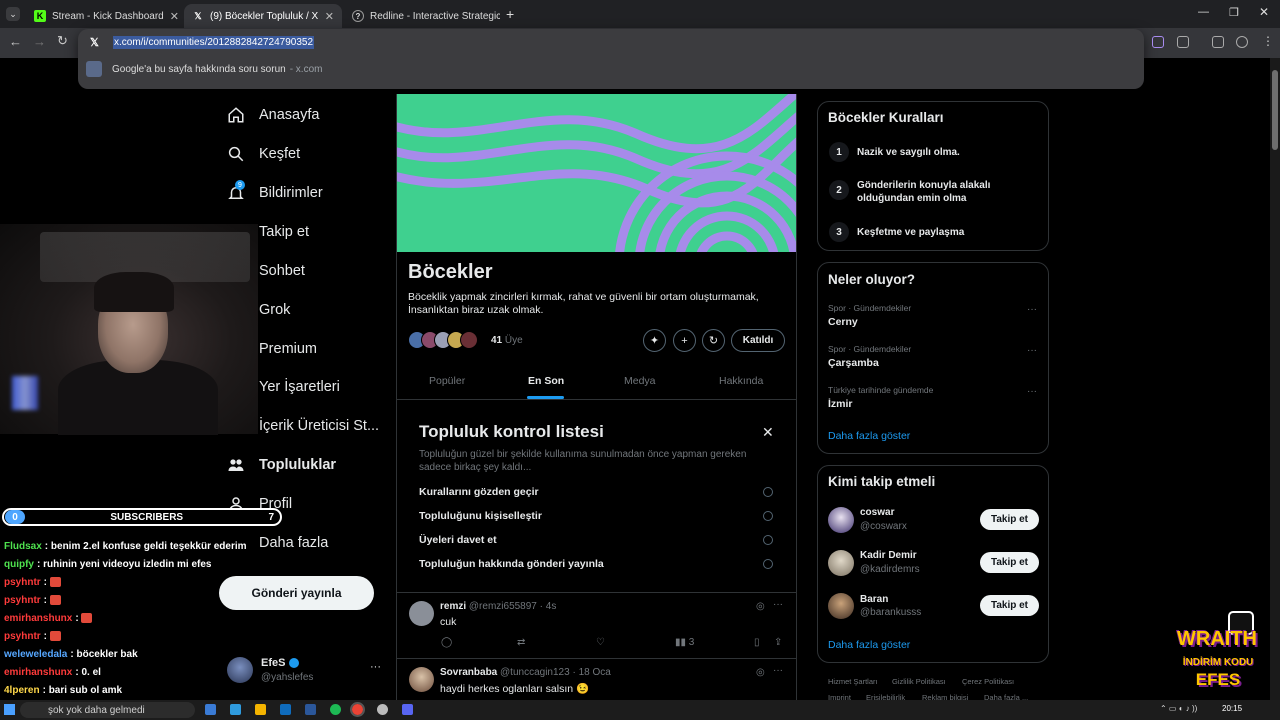 The image size is (1280, 720). I want to click on sidebar-item-bookmarks: Yer İşaretleri, so click(283, 387).